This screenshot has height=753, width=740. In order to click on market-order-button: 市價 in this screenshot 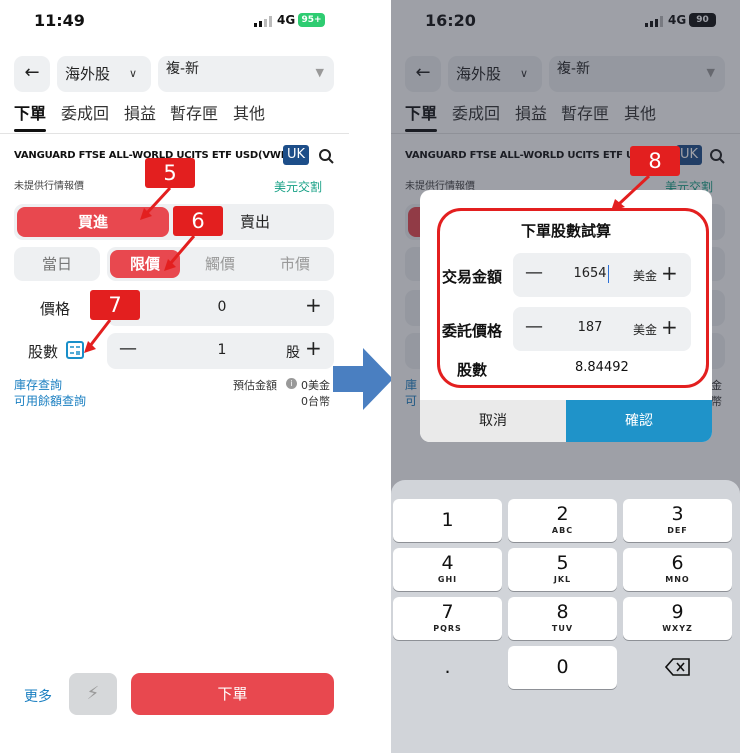, I will do `click(295, 264)`.